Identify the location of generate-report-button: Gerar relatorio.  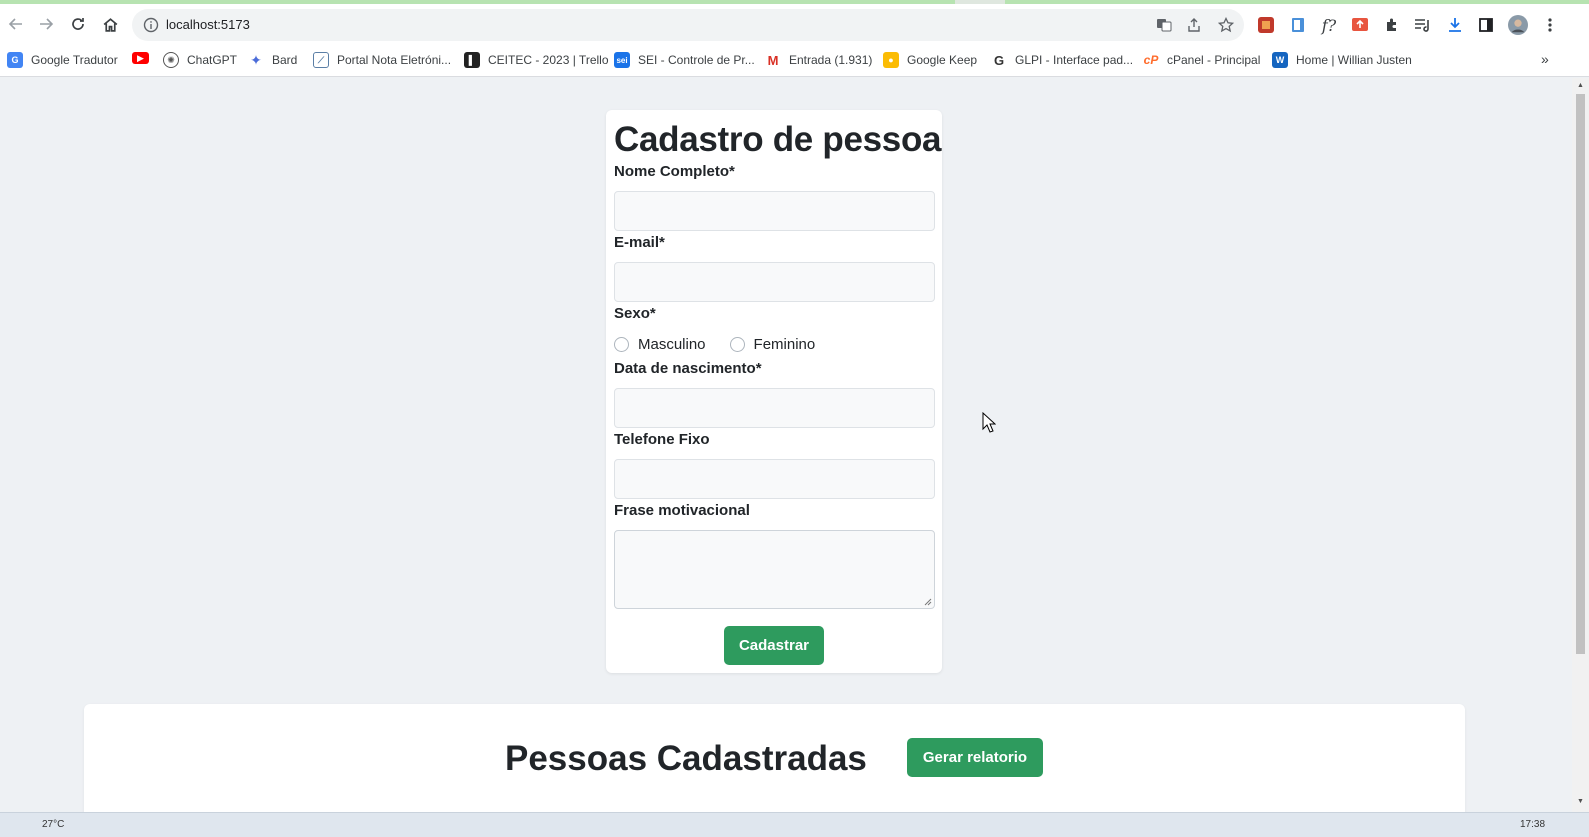
(975, 757).